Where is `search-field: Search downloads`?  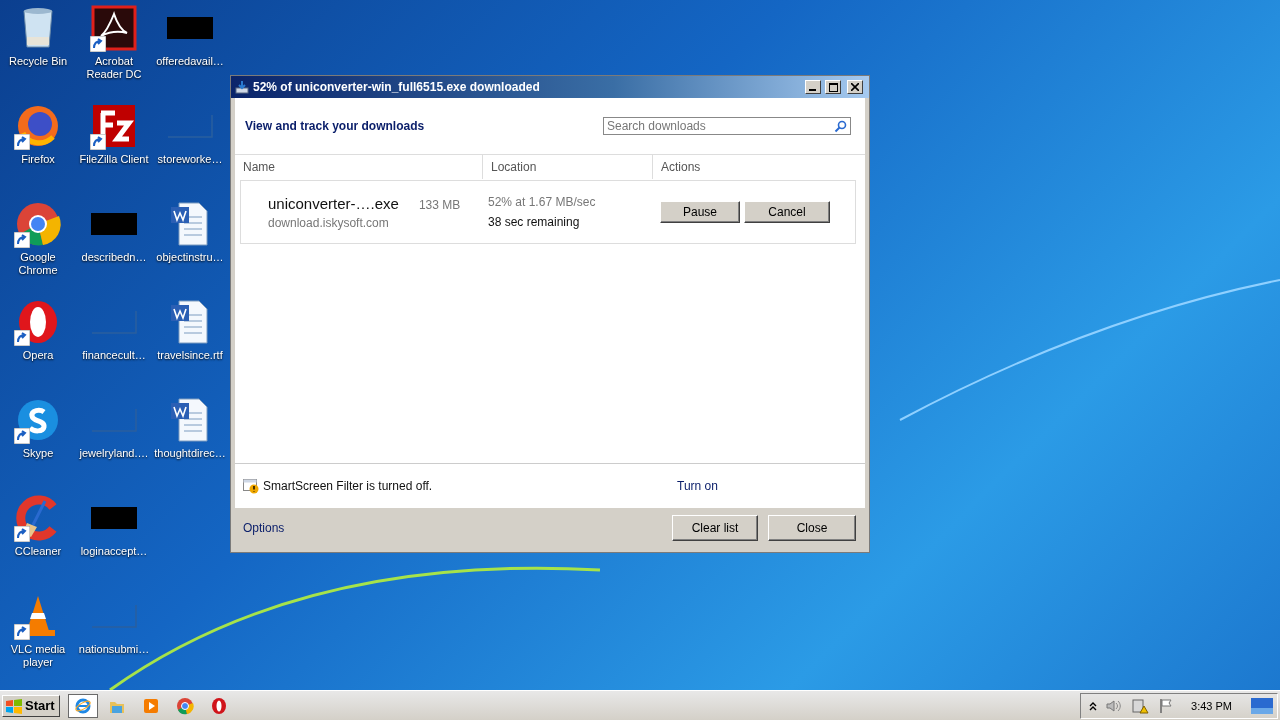 search-field: Search downloads is located at coordinates (727, 126).